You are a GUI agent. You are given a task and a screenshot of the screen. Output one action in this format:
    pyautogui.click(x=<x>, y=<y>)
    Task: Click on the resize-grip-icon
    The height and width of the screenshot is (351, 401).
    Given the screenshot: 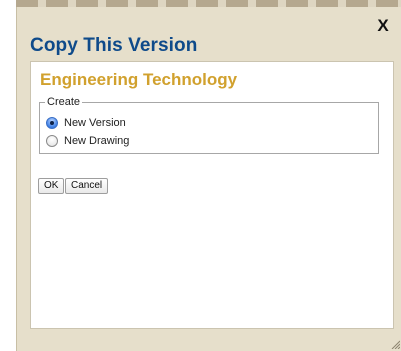 What is the action you would take?
    pyautogui.click(x=395, y=344)
    